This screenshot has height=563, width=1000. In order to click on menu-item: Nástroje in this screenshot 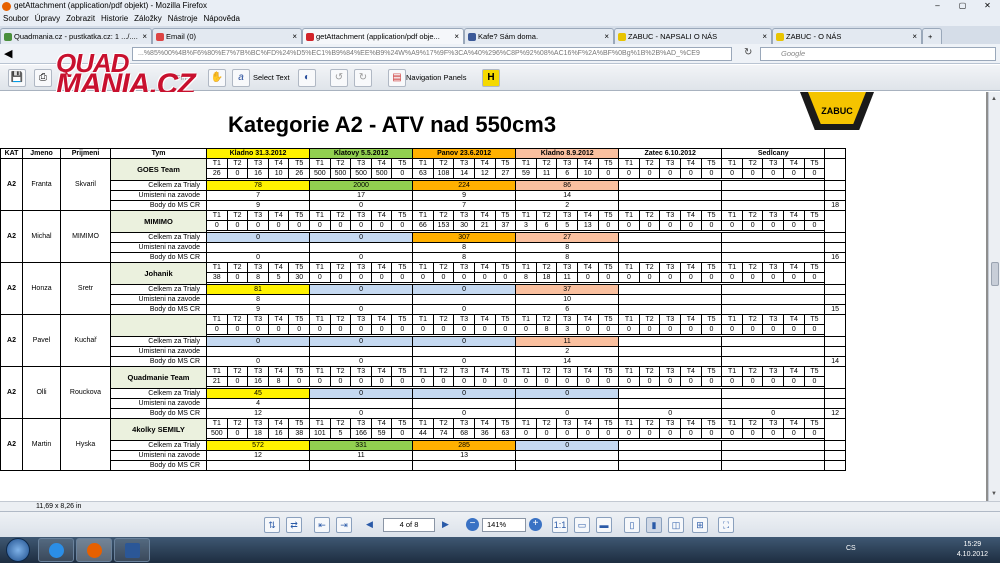, I will do `click(183, 19)`.